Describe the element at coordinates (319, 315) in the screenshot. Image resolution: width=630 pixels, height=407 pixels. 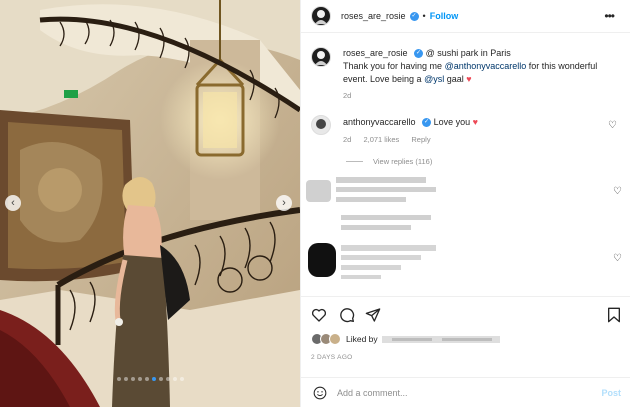
I see `like-heart-icon` at that location.